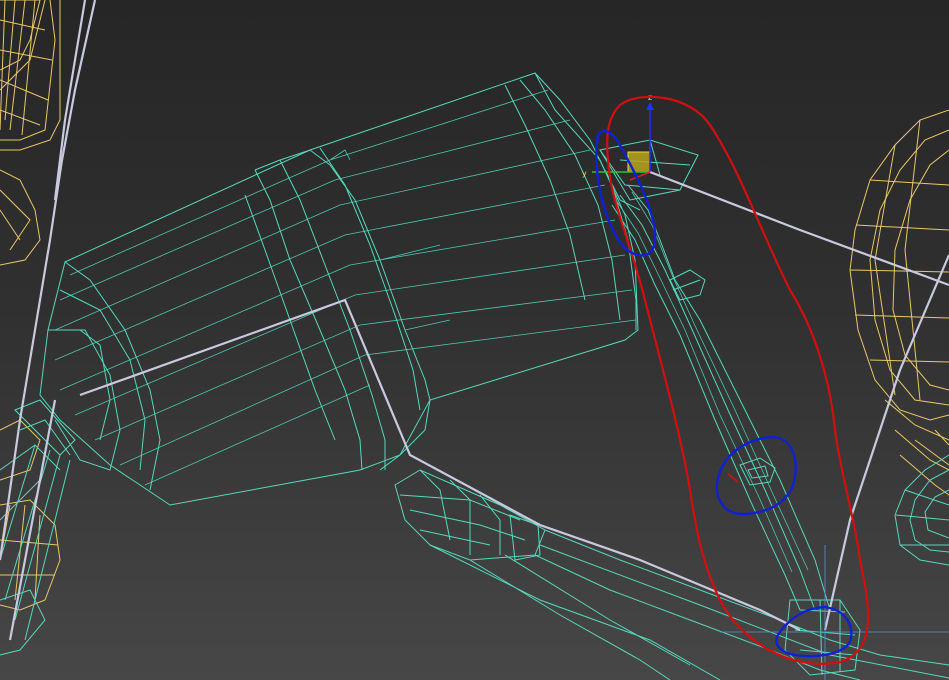  Describe the element at coordinates (650, 106) in the screenshot. I see `gizmo-z-arrow-icon` at that location.